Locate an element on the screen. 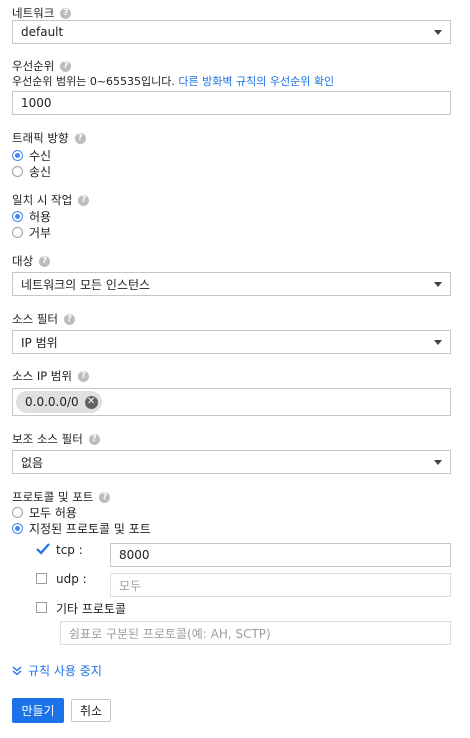 The image size is (470, 738). other-protocols-checkbox is located at coordinates (41, 607).